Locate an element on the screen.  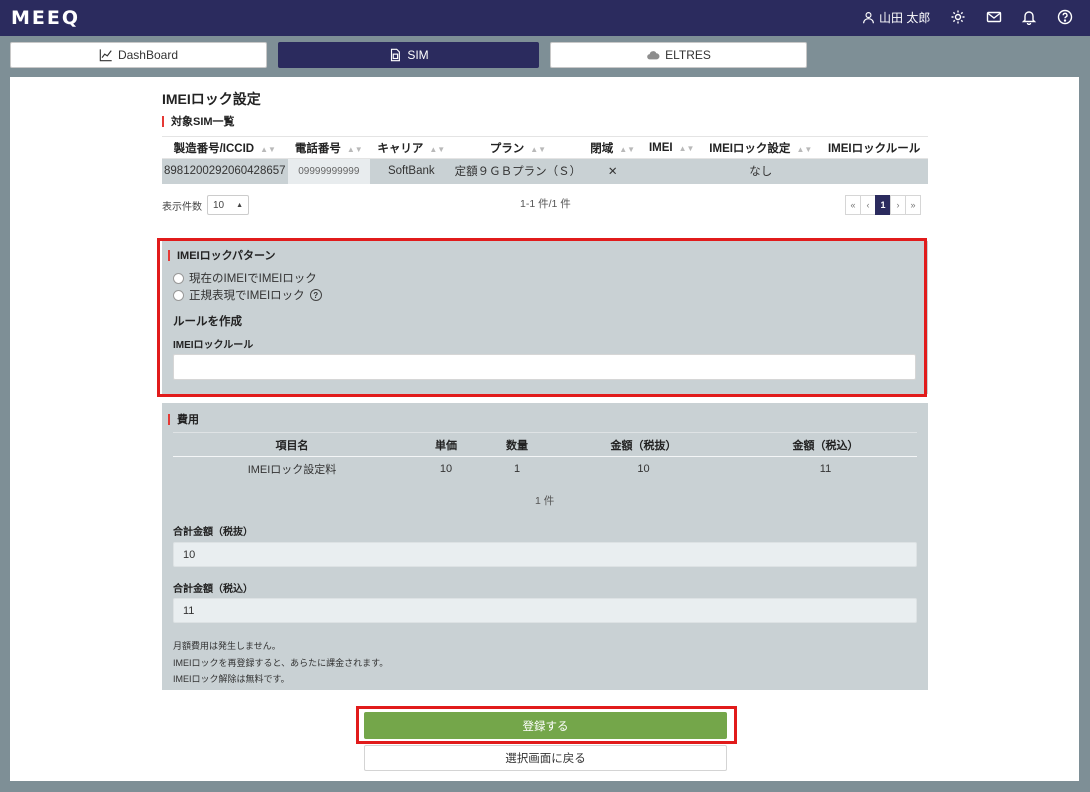
fee-cell-incl: 11 is located at coordinates (825, 468).